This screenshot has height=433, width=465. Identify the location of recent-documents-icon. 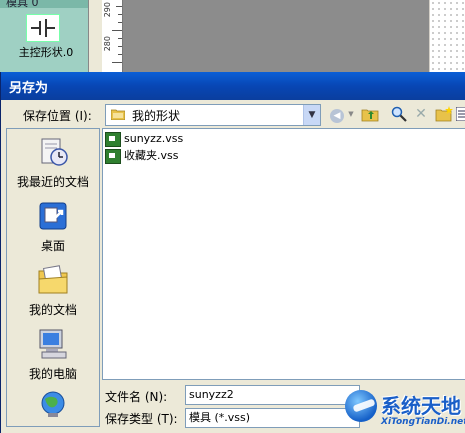
(54, 152).